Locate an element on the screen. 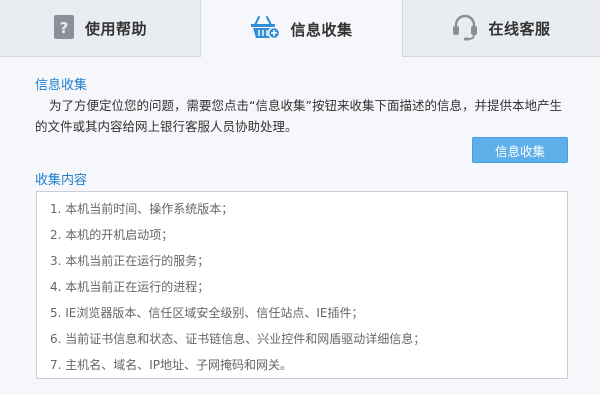  basket-icon is located at coordinates (265, 29).